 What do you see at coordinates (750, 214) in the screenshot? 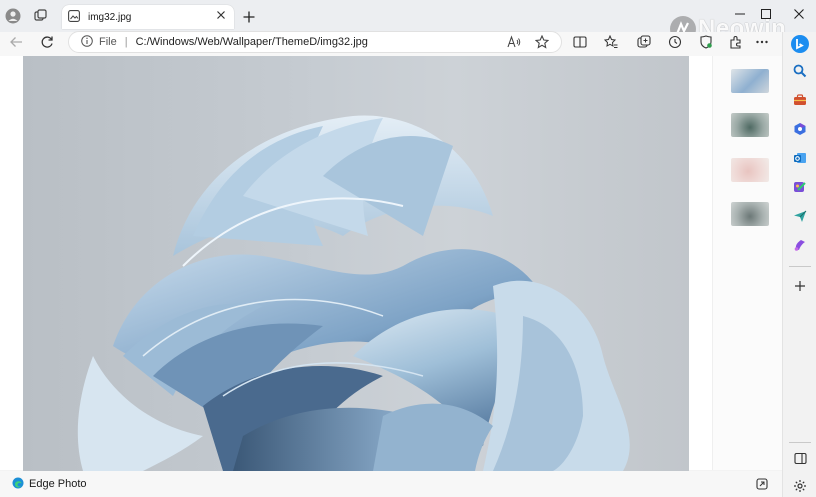
I see `thumb-grey-waves` at bounding box center [750, 214].